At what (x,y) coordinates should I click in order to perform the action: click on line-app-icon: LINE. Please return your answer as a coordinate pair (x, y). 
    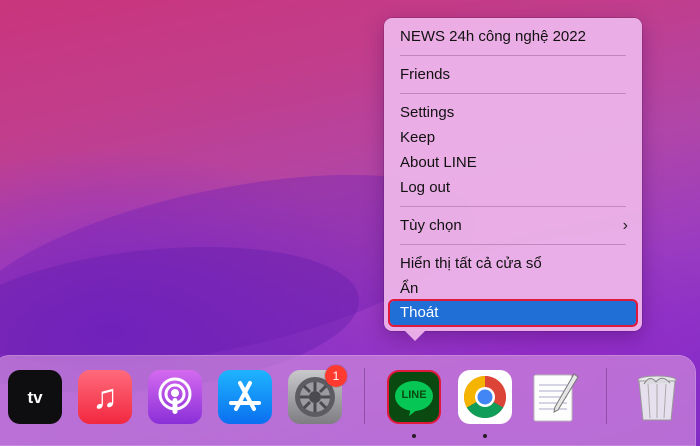
    Looking at the image, I should click on (414, 397).